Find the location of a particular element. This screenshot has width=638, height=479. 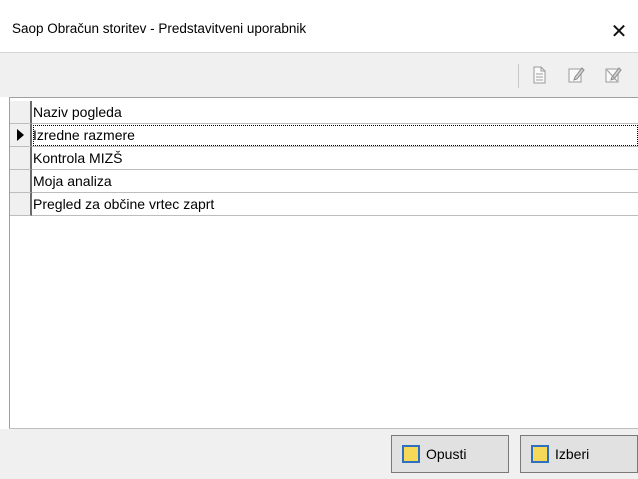

table-row: Moja analiza is located at coordinates (324, 181).